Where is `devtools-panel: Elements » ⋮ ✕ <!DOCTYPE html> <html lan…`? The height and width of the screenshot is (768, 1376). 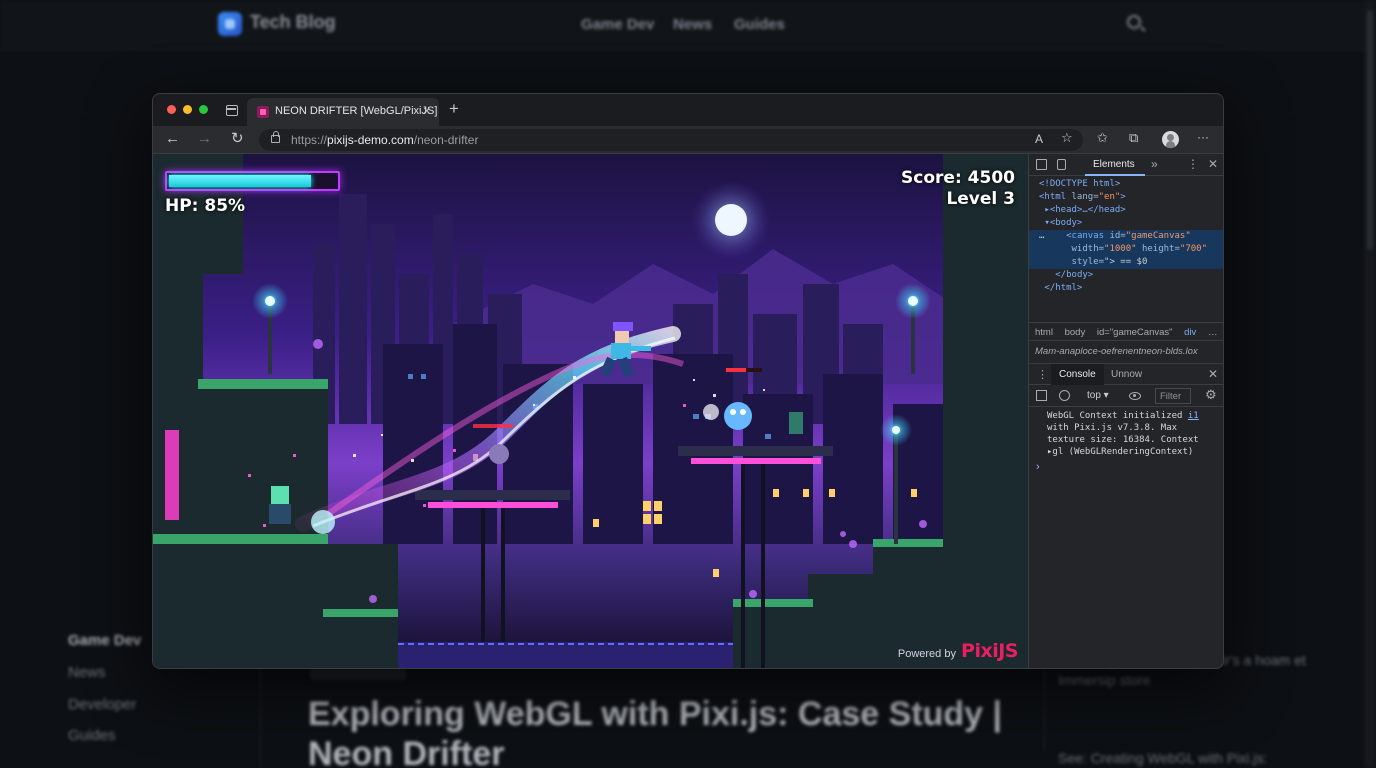 devtools-panel: Elements » ⋮ ✕ <!DOCTYPE html> <html lan… is located at coordinates (1125, 411).